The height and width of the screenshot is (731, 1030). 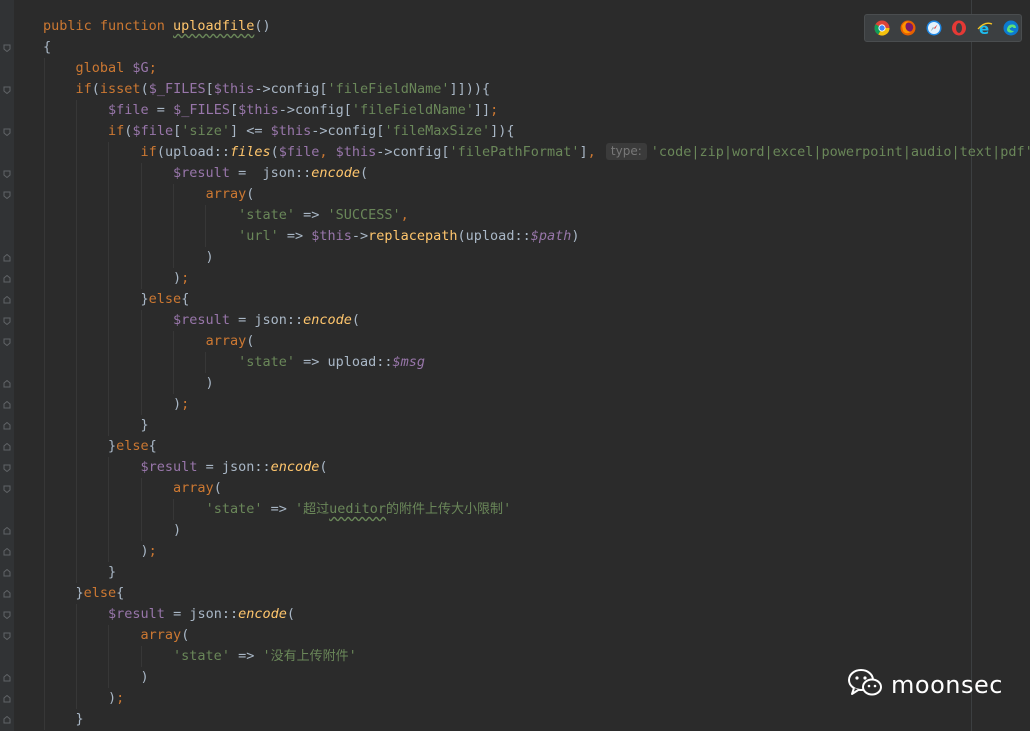 What do you see at coordinates (947, 685) in the screenshot?
I see `watermark-text: moonsec` at bounding box center [947, 685].